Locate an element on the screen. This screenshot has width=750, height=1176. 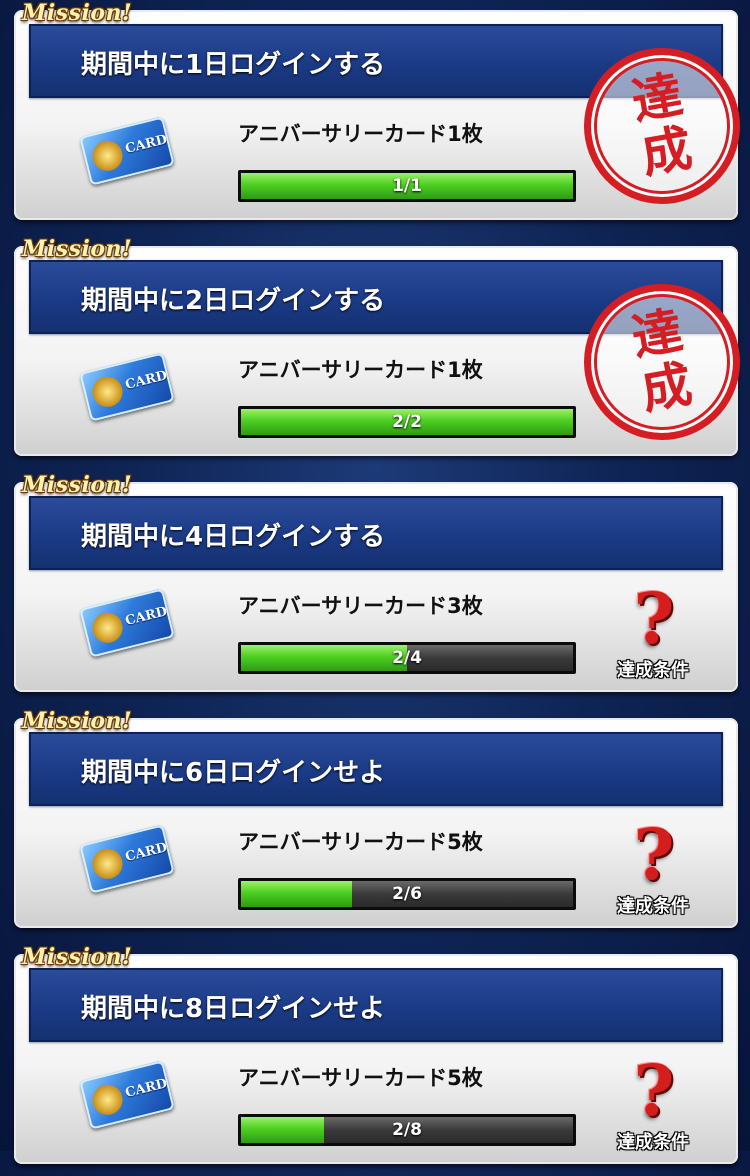
progress-text: 2/4 is located at coordinates (407, 658).